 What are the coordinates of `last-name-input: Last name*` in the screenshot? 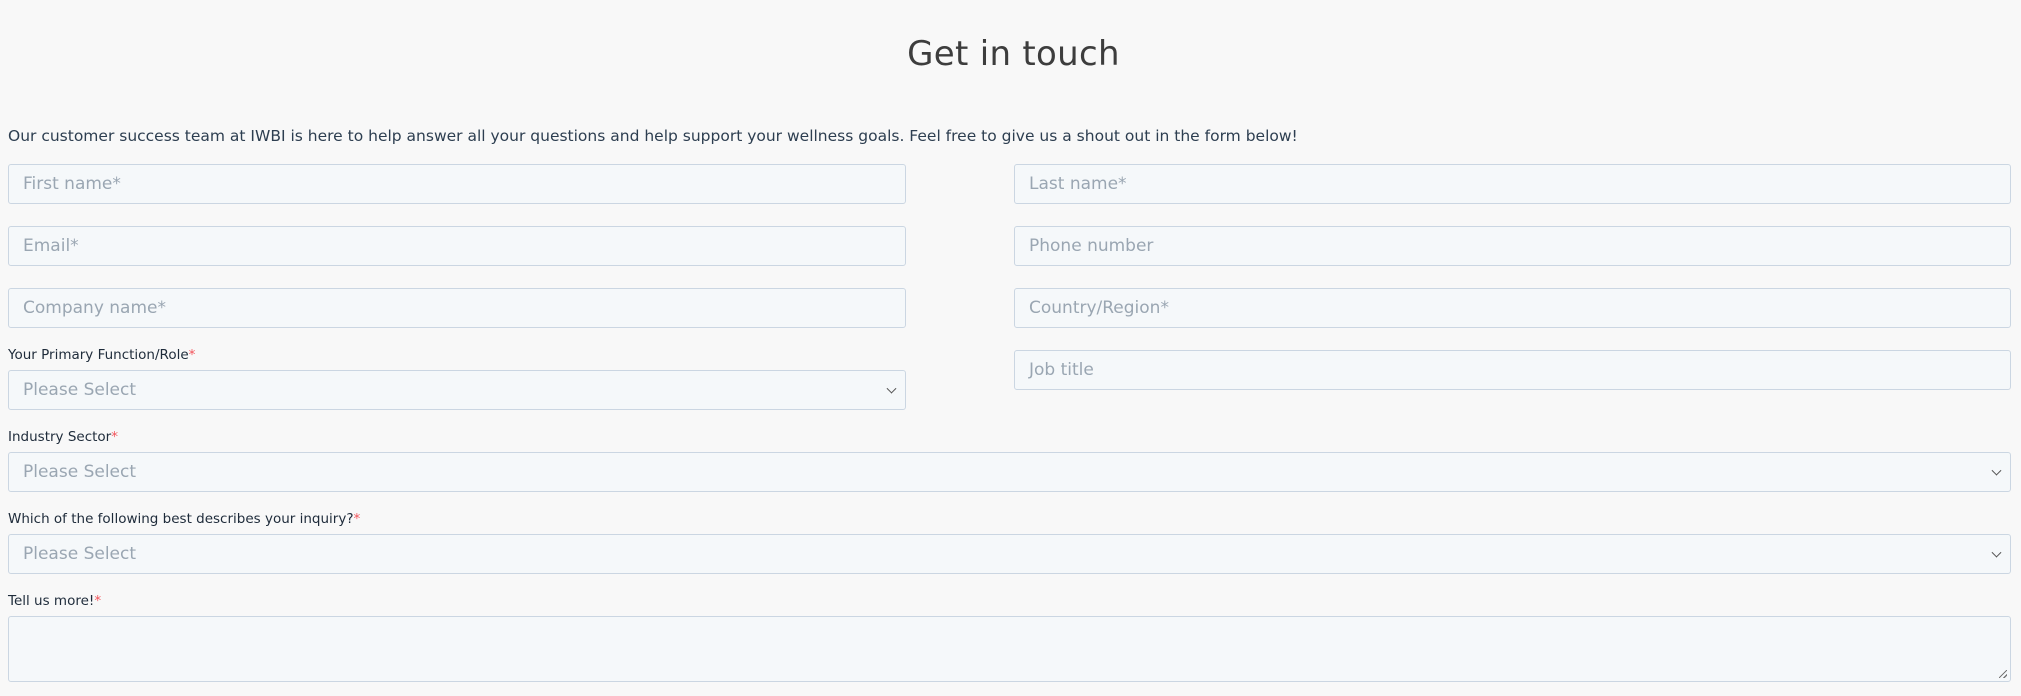 It's located at (1512, 184).